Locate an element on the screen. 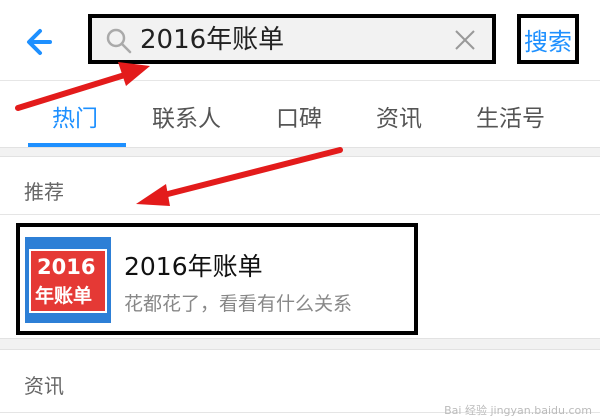 This screenshot has height=420, width=600. tab-news: 资讯 is located at coordinates (399, 116).